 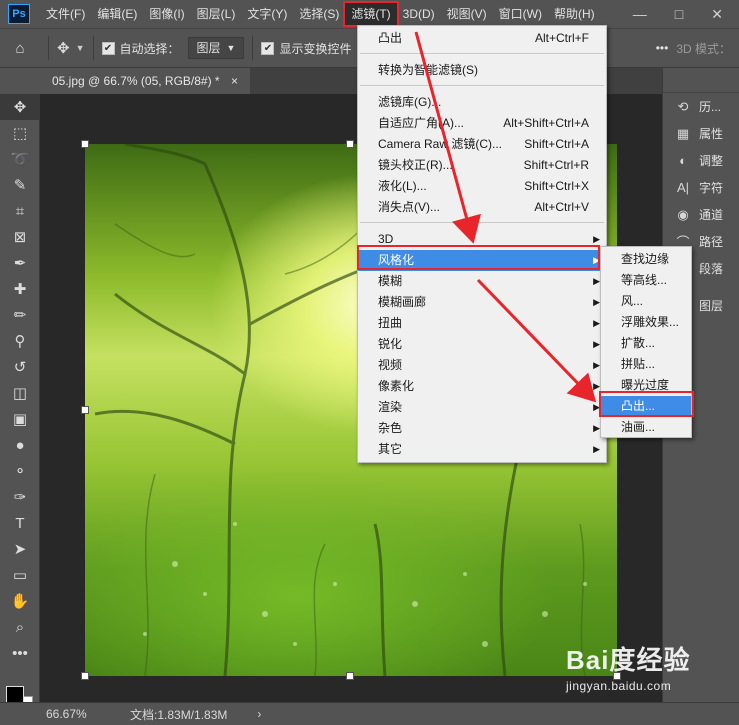 I want to click on baidu-watermark: Bai度经验 jingyan.baidu.com, so click(x=646, y=670).